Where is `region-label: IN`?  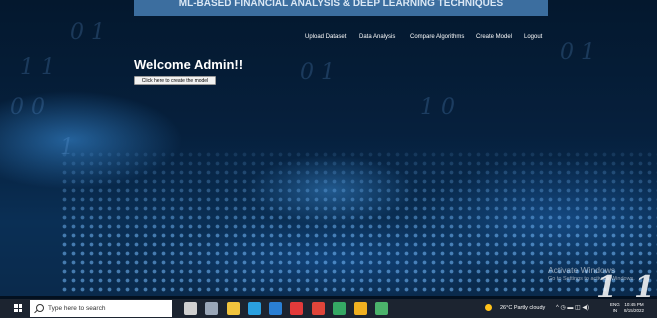 region-label: IN is located at coordinates (615, 310).